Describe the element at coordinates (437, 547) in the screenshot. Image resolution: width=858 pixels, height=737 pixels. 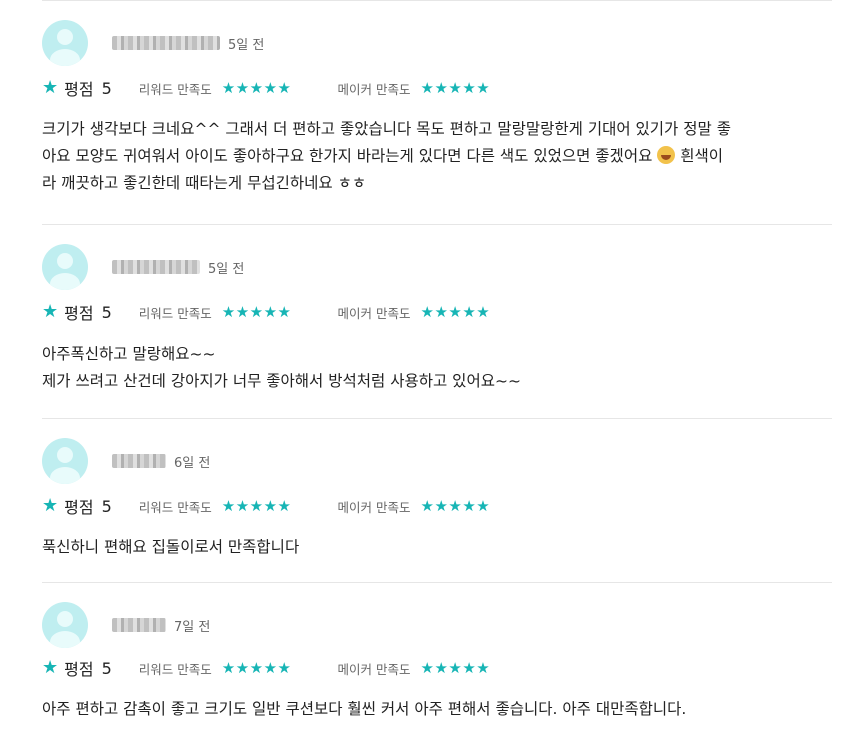
I see `review-comment: 푹신하니 편해요 집돌이로서 만족합니다` at that location.